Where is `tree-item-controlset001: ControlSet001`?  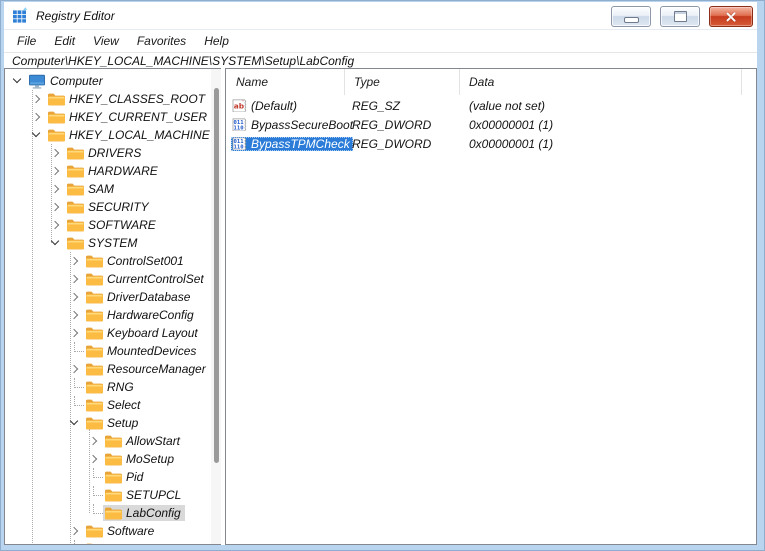 tree-item-controlset001: ControlSet001 is located at coordinates (113, 261).